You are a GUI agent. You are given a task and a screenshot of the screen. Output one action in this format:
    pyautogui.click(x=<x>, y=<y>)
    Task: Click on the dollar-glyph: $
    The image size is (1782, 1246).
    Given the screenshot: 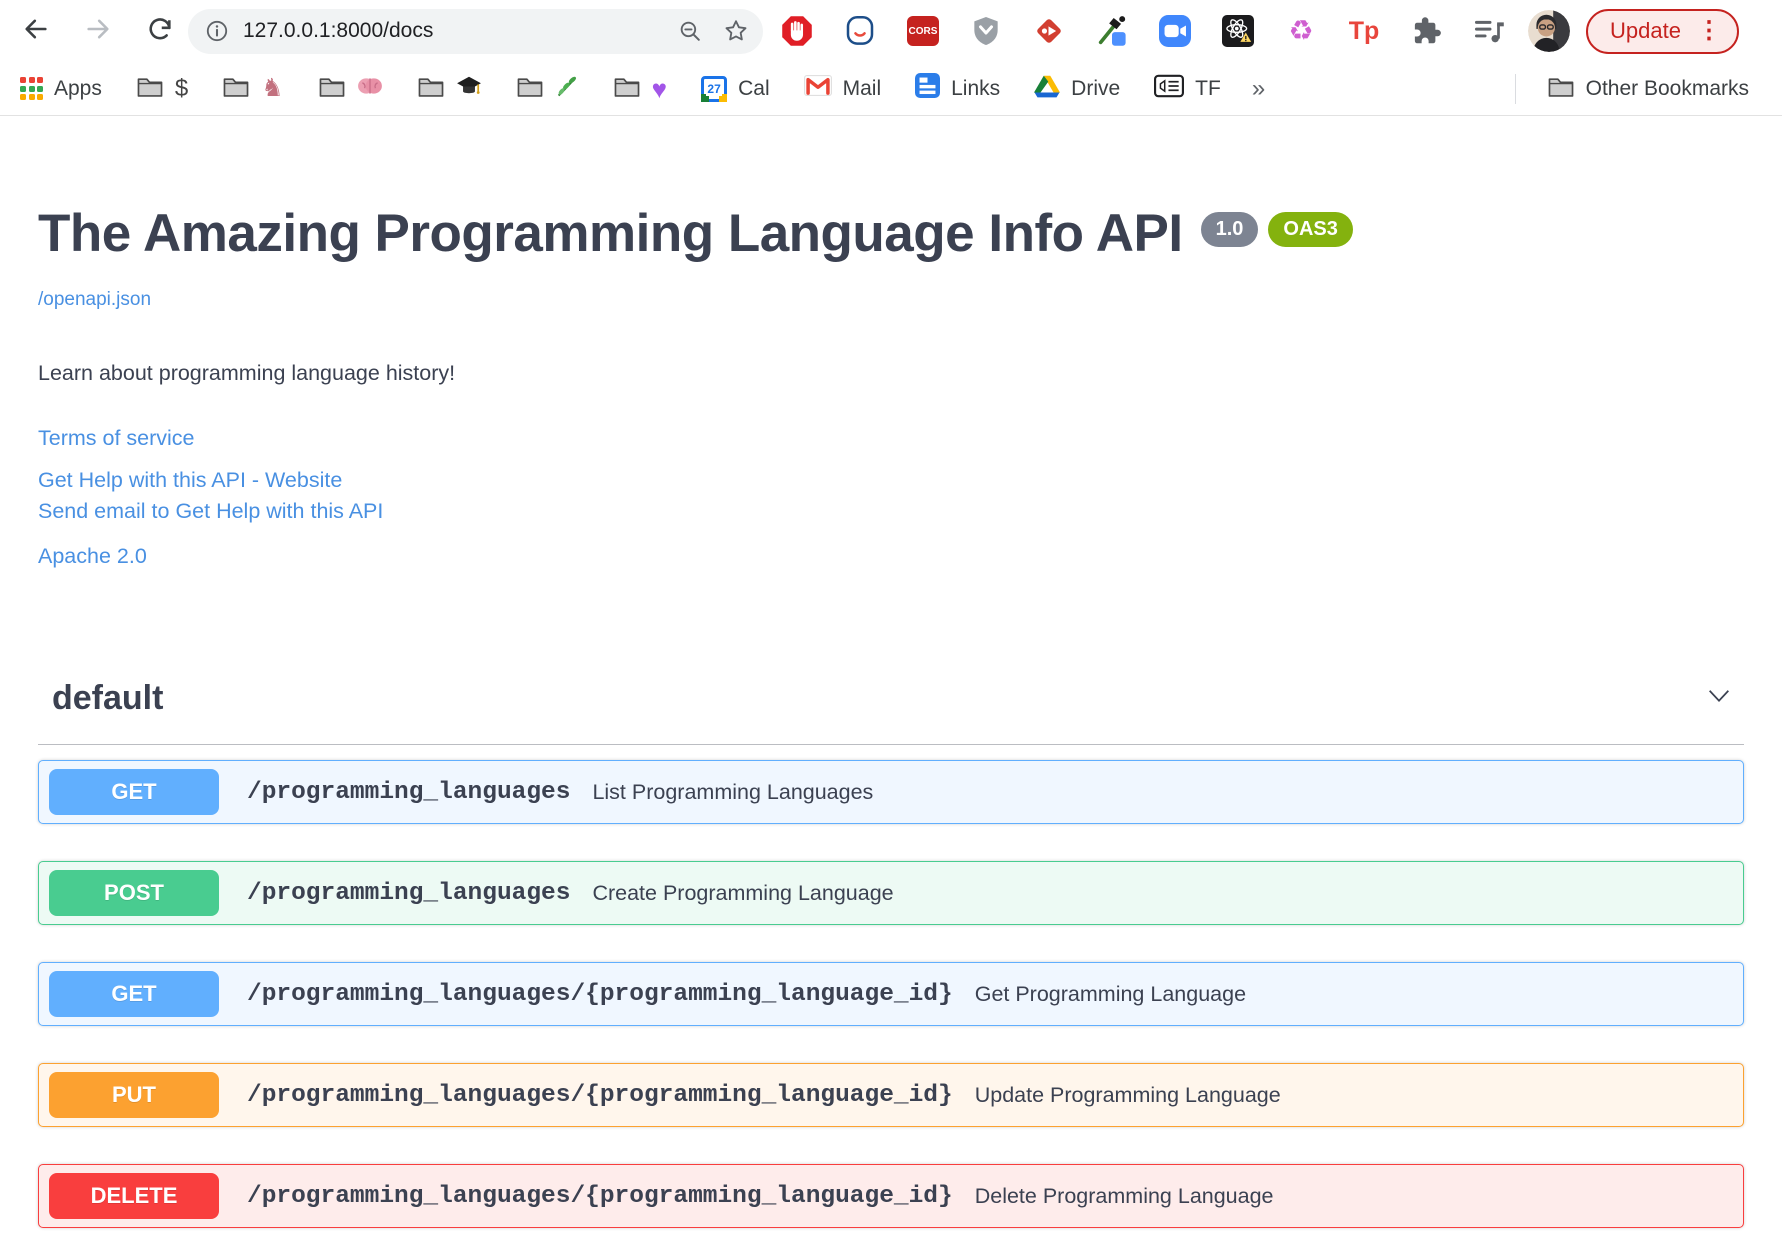 What is the action you would take?
    pyautogui.click(x=181, y=88)
    